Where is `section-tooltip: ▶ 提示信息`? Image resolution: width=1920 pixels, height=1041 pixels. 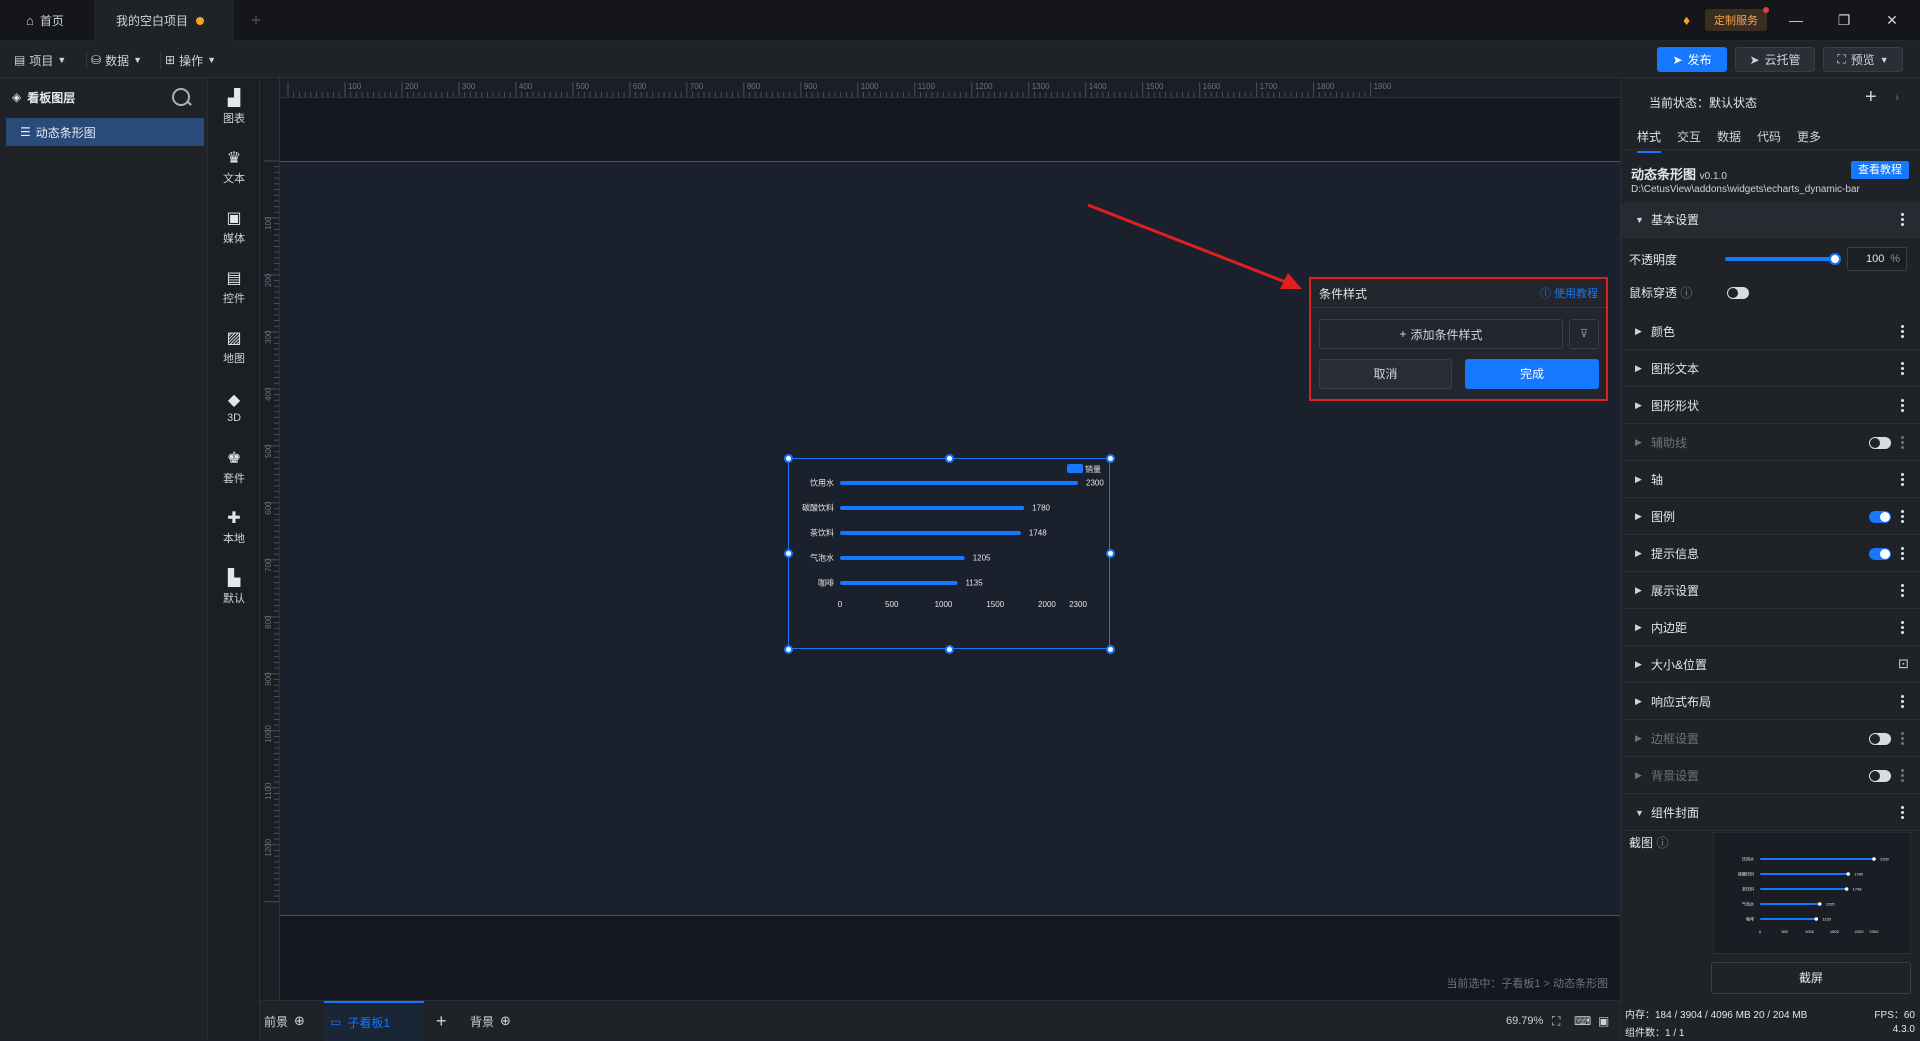
section-tooltip: ▶ 提示信息 is located at coordinates (1770, 554).